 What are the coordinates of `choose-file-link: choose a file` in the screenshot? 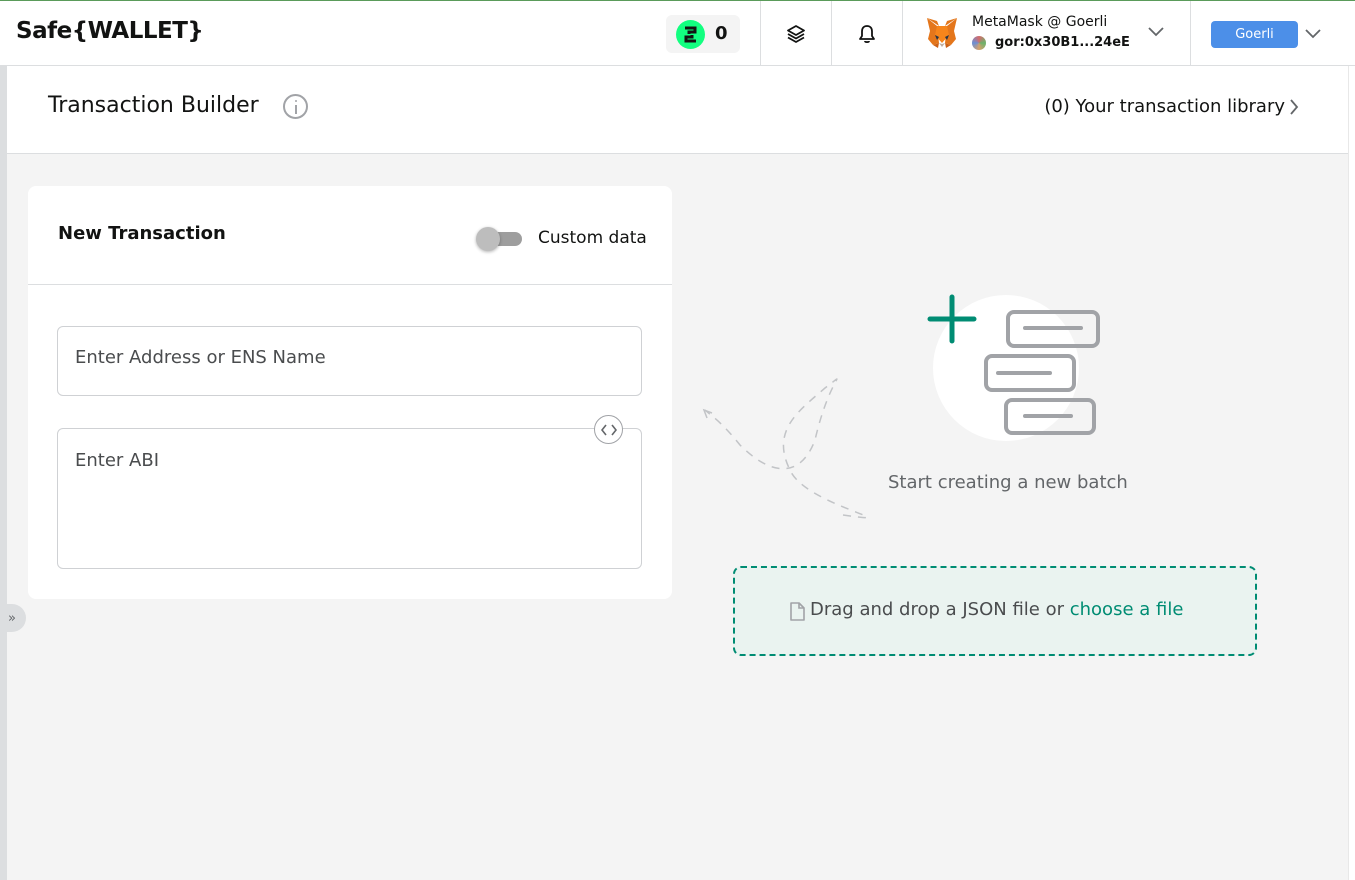 It's located at (1127, 609).